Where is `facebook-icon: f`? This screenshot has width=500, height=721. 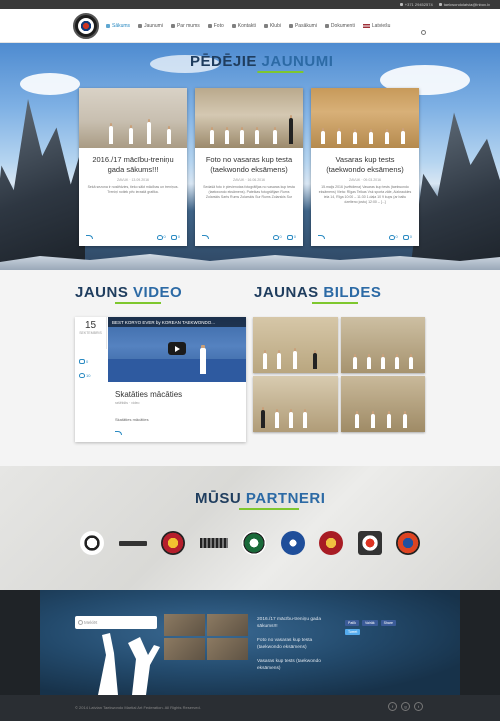 facebook-icon: f is located at coordinates (392, 706).